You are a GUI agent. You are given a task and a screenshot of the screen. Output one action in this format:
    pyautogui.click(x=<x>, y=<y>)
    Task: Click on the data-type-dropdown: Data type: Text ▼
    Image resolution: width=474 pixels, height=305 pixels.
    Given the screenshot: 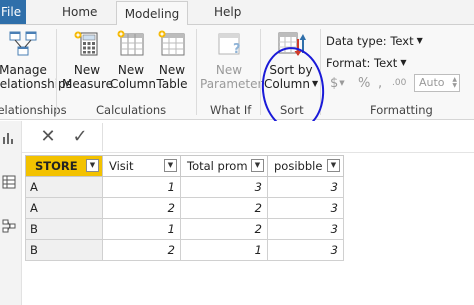 What is the action you would take?
    pyautogui.click(x=374, y=41)
    